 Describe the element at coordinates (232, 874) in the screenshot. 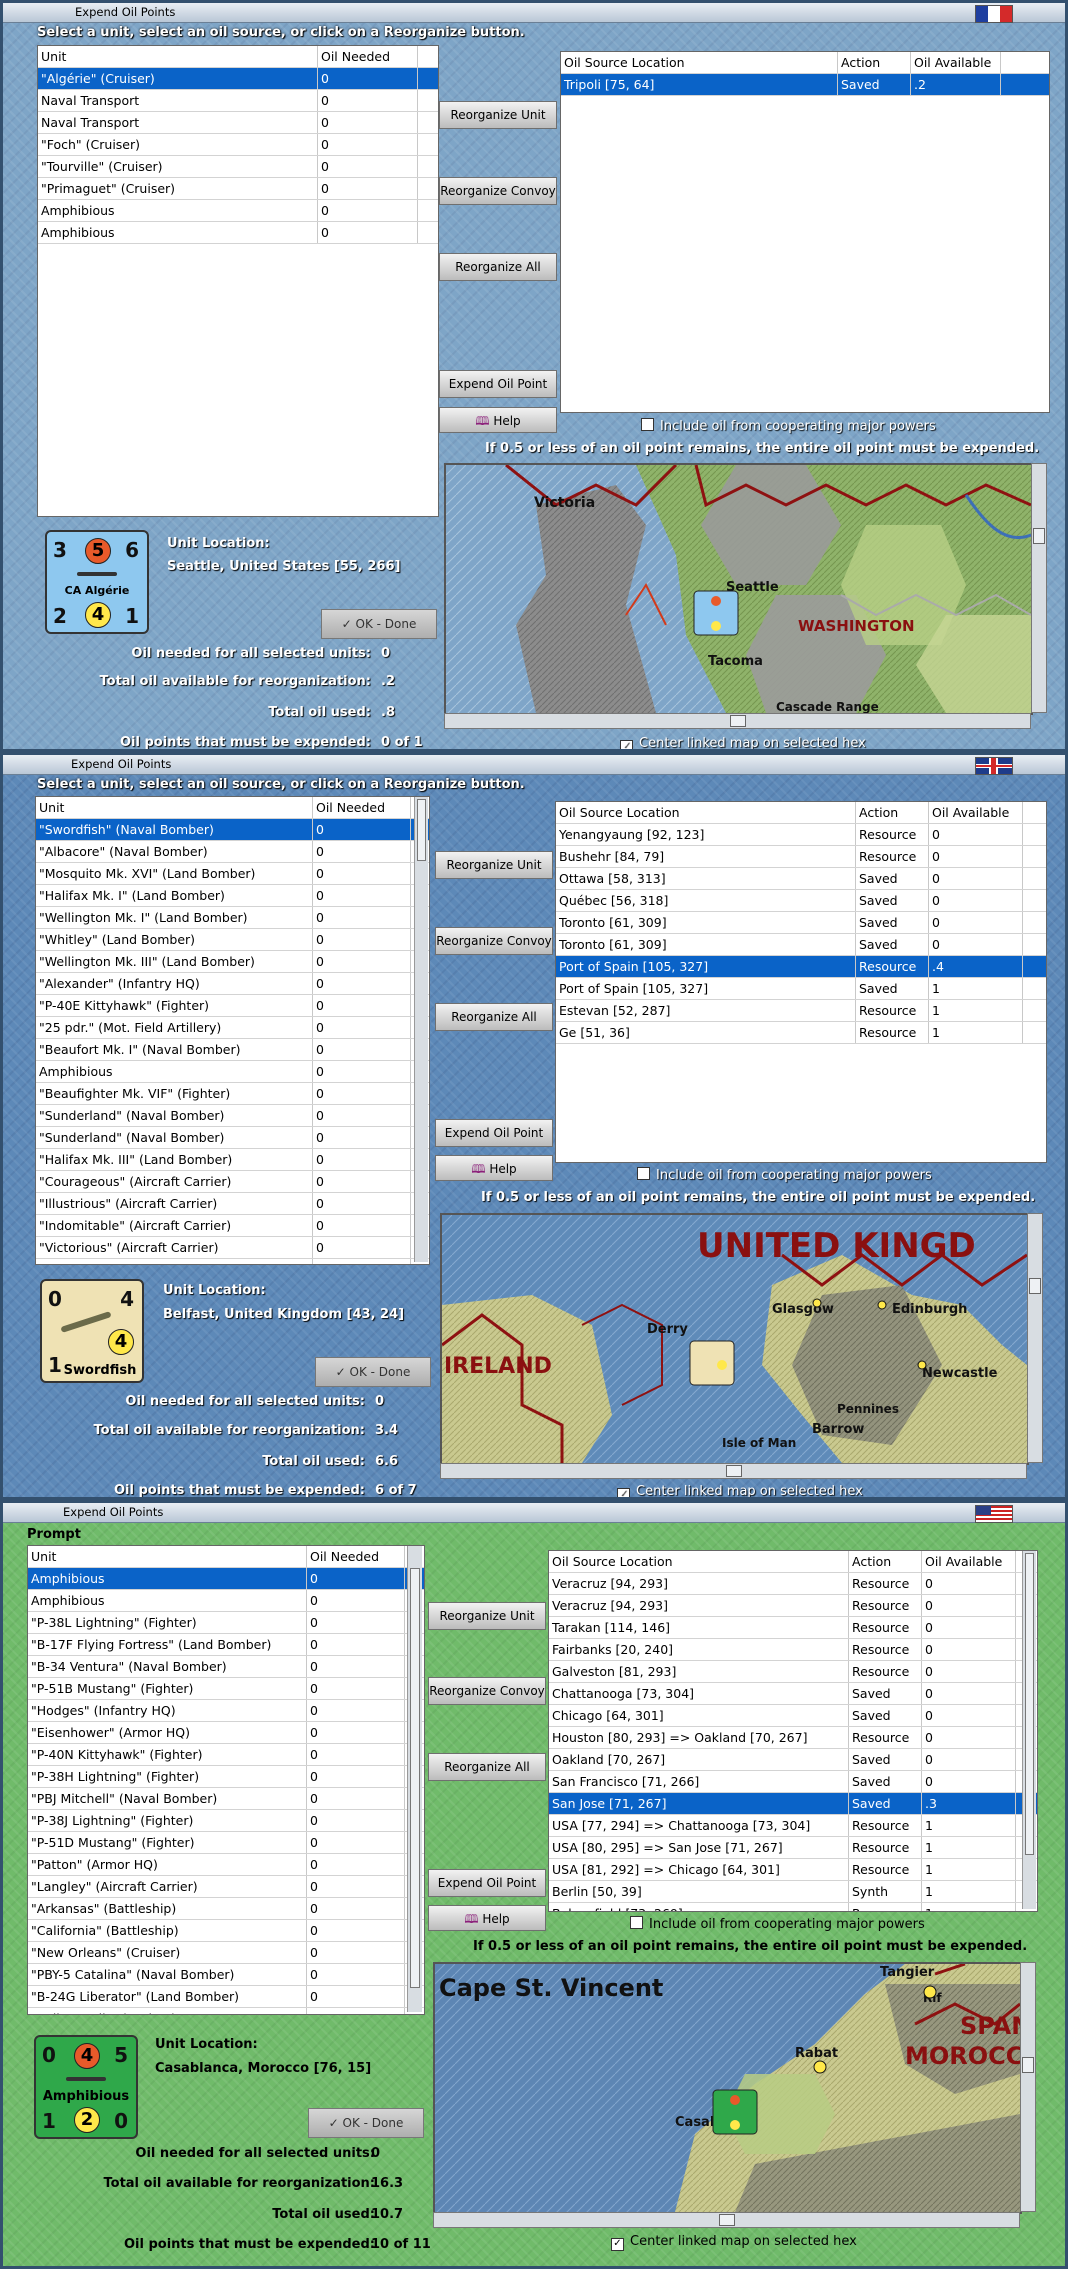

I see `unit-row: "Mosquito Mk. XVI" (Land Bomber) 0` at that location.